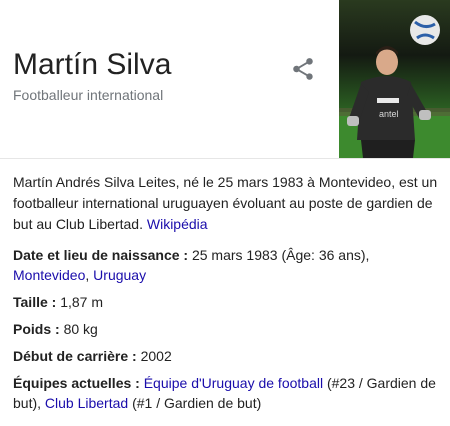 This screenshot has width=450, height=426. Describe the element at coordinates (197, 403) in the screenshot. I see `team2-detail: (#1 / Gardien de but)` at that location.